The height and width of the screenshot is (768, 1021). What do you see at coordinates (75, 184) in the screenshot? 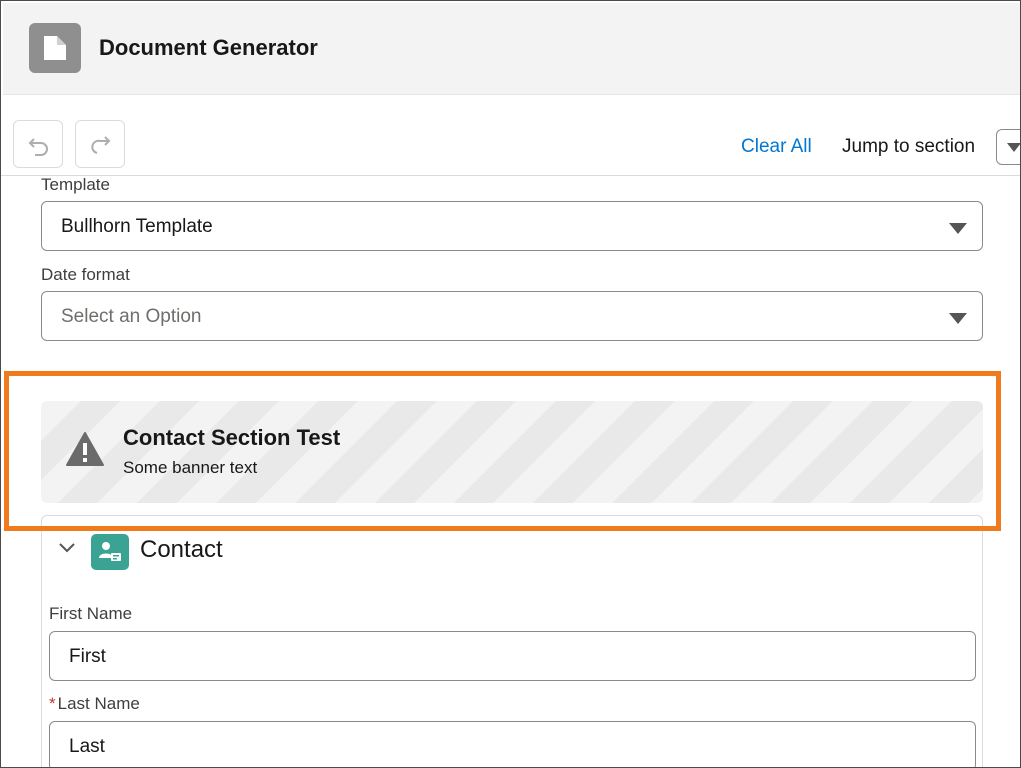
I see `template-label: Template` at bounding box center [75, 184].